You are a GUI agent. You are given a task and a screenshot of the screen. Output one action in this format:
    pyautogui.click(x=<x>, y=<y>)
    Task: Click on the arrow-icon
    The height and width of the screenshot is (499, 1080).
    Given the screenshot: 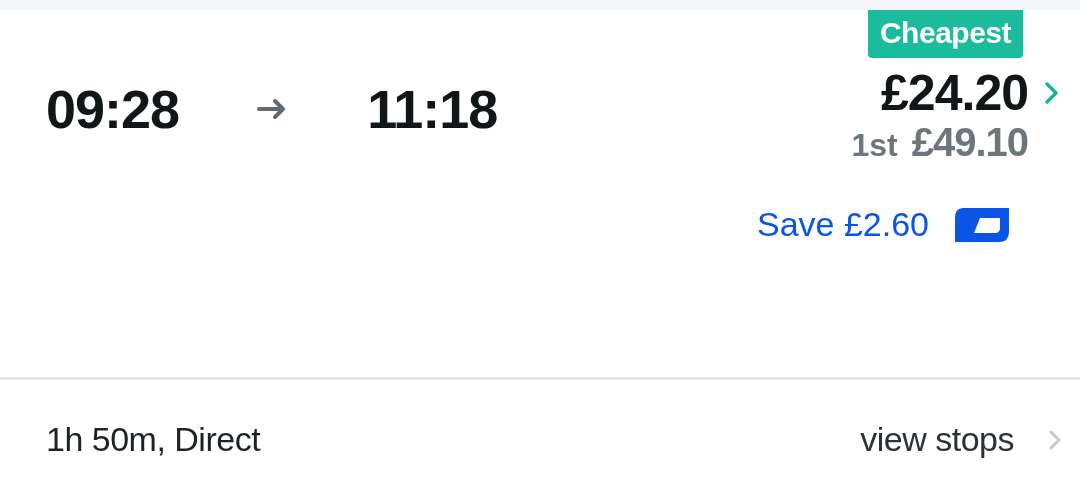 What is the action you would take?
    pyautogui.click(x=272, y=109)
    